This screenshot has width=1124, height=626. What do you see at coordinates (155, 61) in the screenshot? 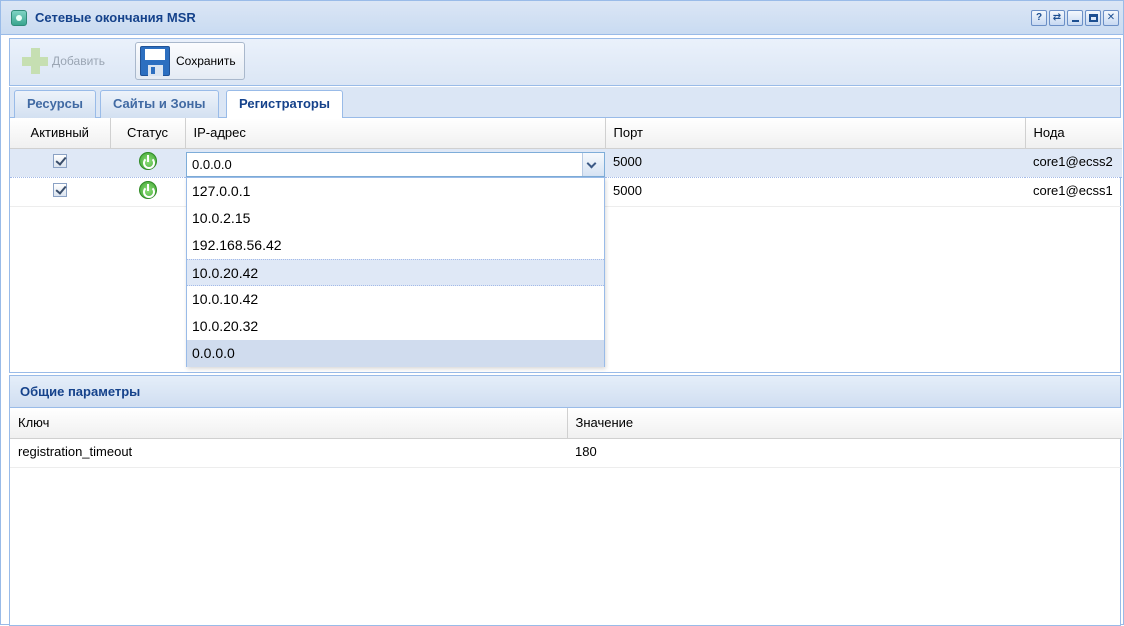
I see `floppy-icon` at bounding box center [155, 61].